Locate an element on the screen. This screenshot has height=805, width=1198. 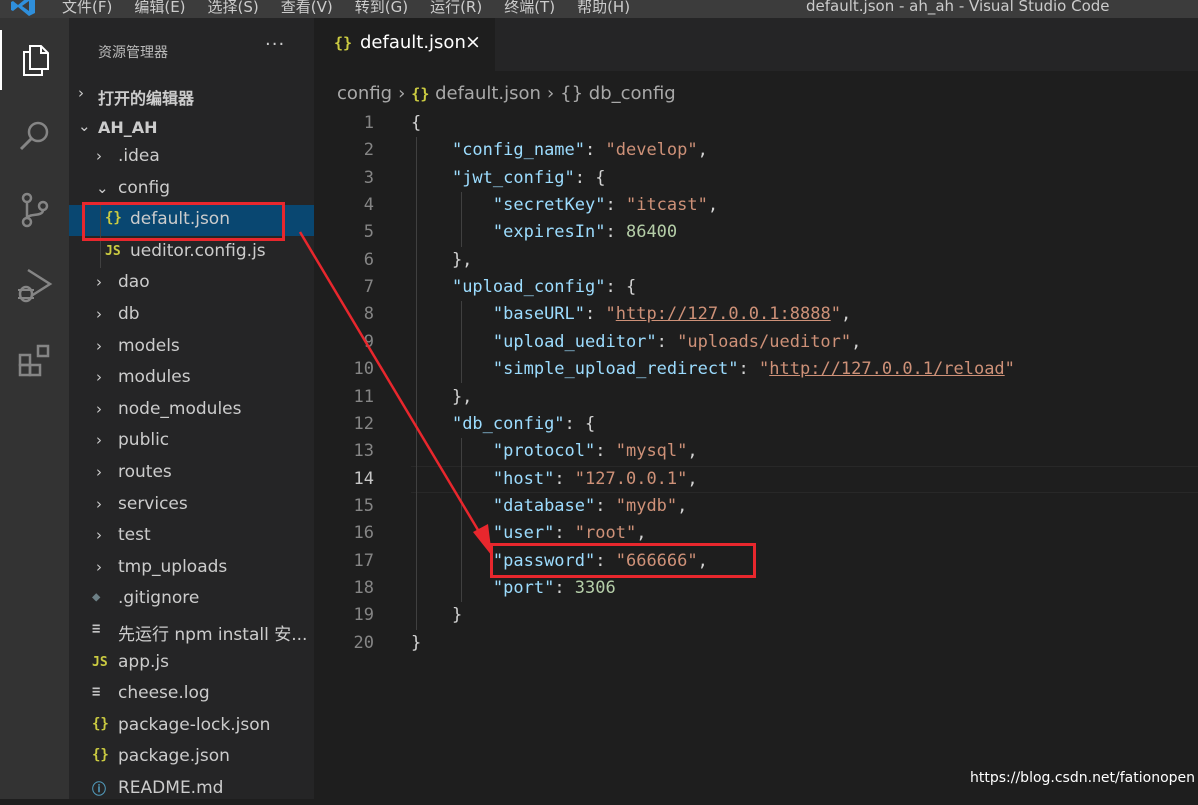
folder-routes: › routes is located at coordinates (191, 473).